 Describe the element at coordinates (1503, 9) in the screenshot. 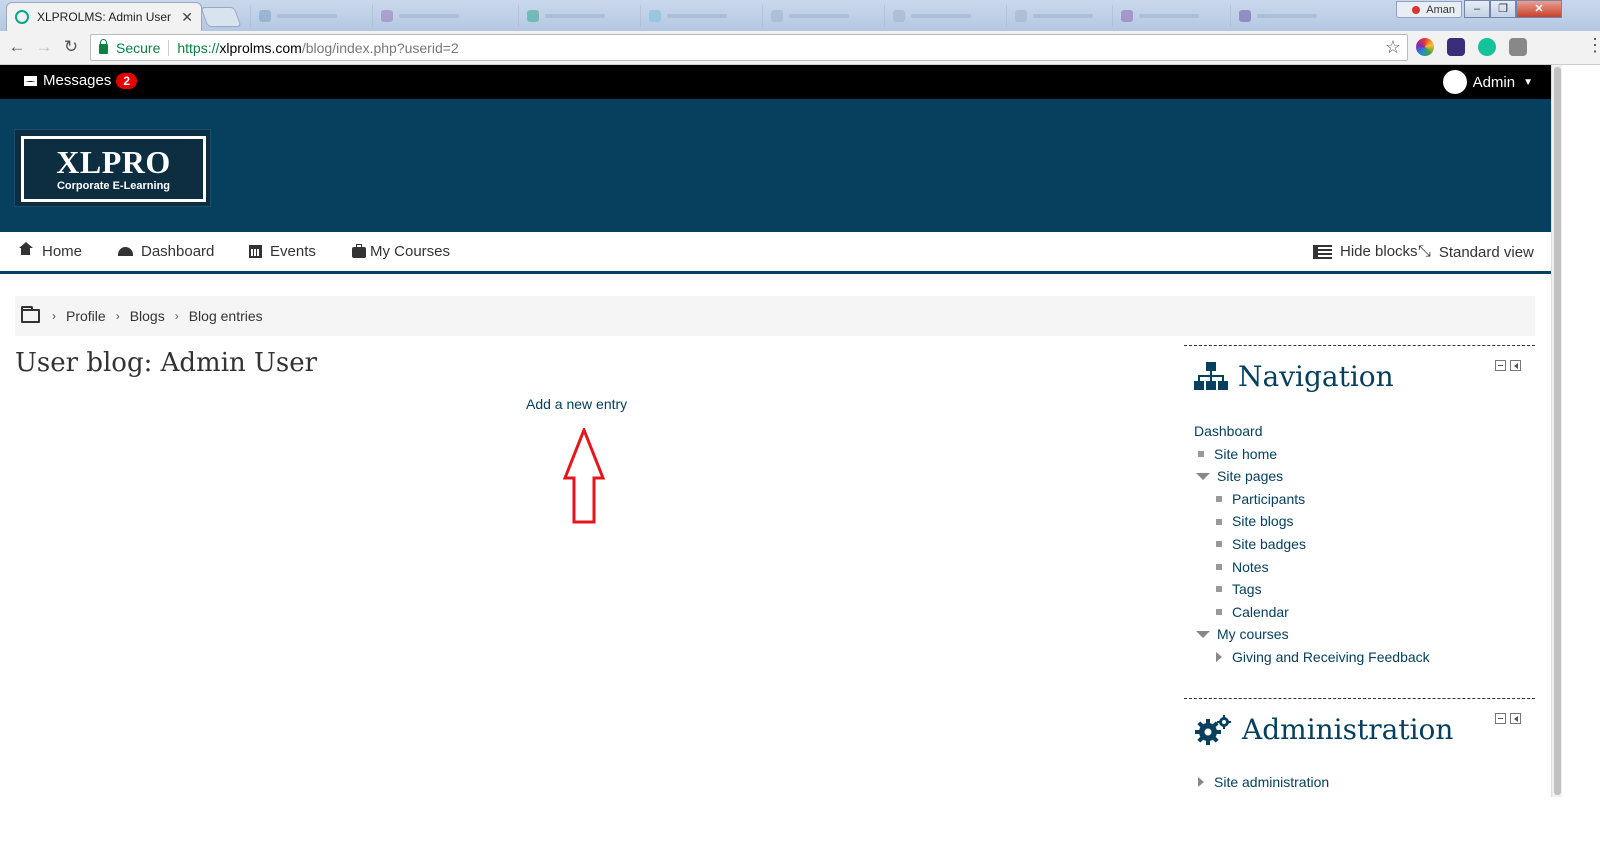

I see `window-restore-button: ❐` at that location.